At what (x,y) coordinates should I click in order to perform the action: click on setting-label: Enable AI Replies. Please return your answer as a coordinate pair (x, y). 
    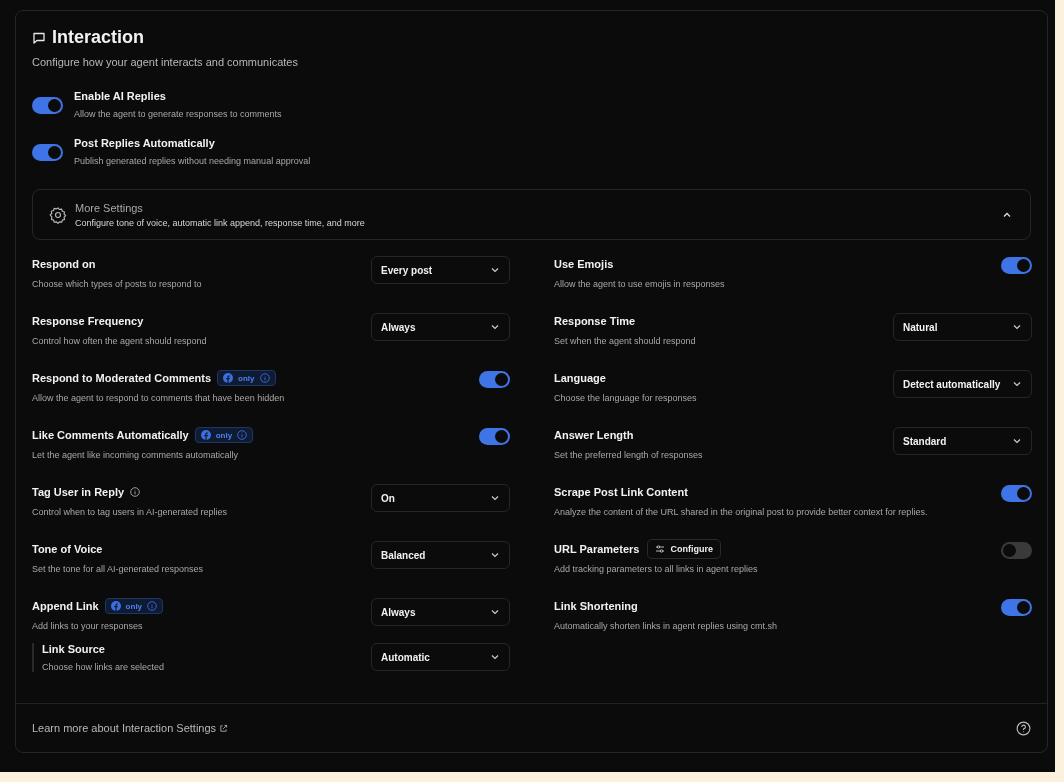
    Looking at the image, I should click on (120, 96).